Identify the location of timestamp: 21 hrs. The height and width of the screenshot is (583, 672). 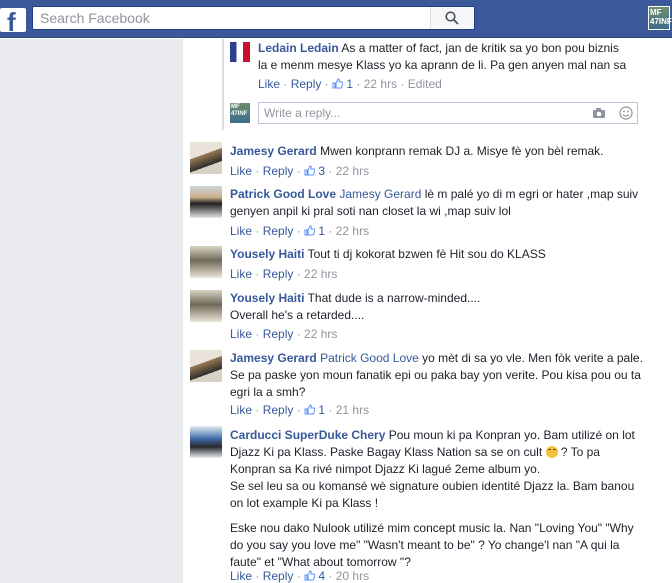
(352, 410).